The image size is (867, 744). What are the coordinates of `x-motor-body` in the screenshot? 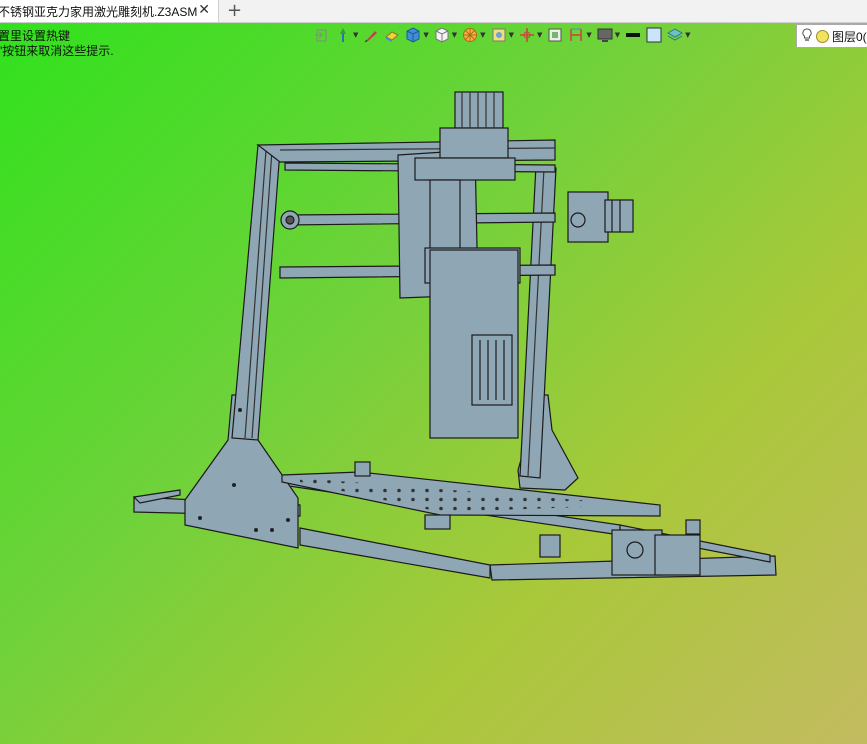 It's located at (619, 216).